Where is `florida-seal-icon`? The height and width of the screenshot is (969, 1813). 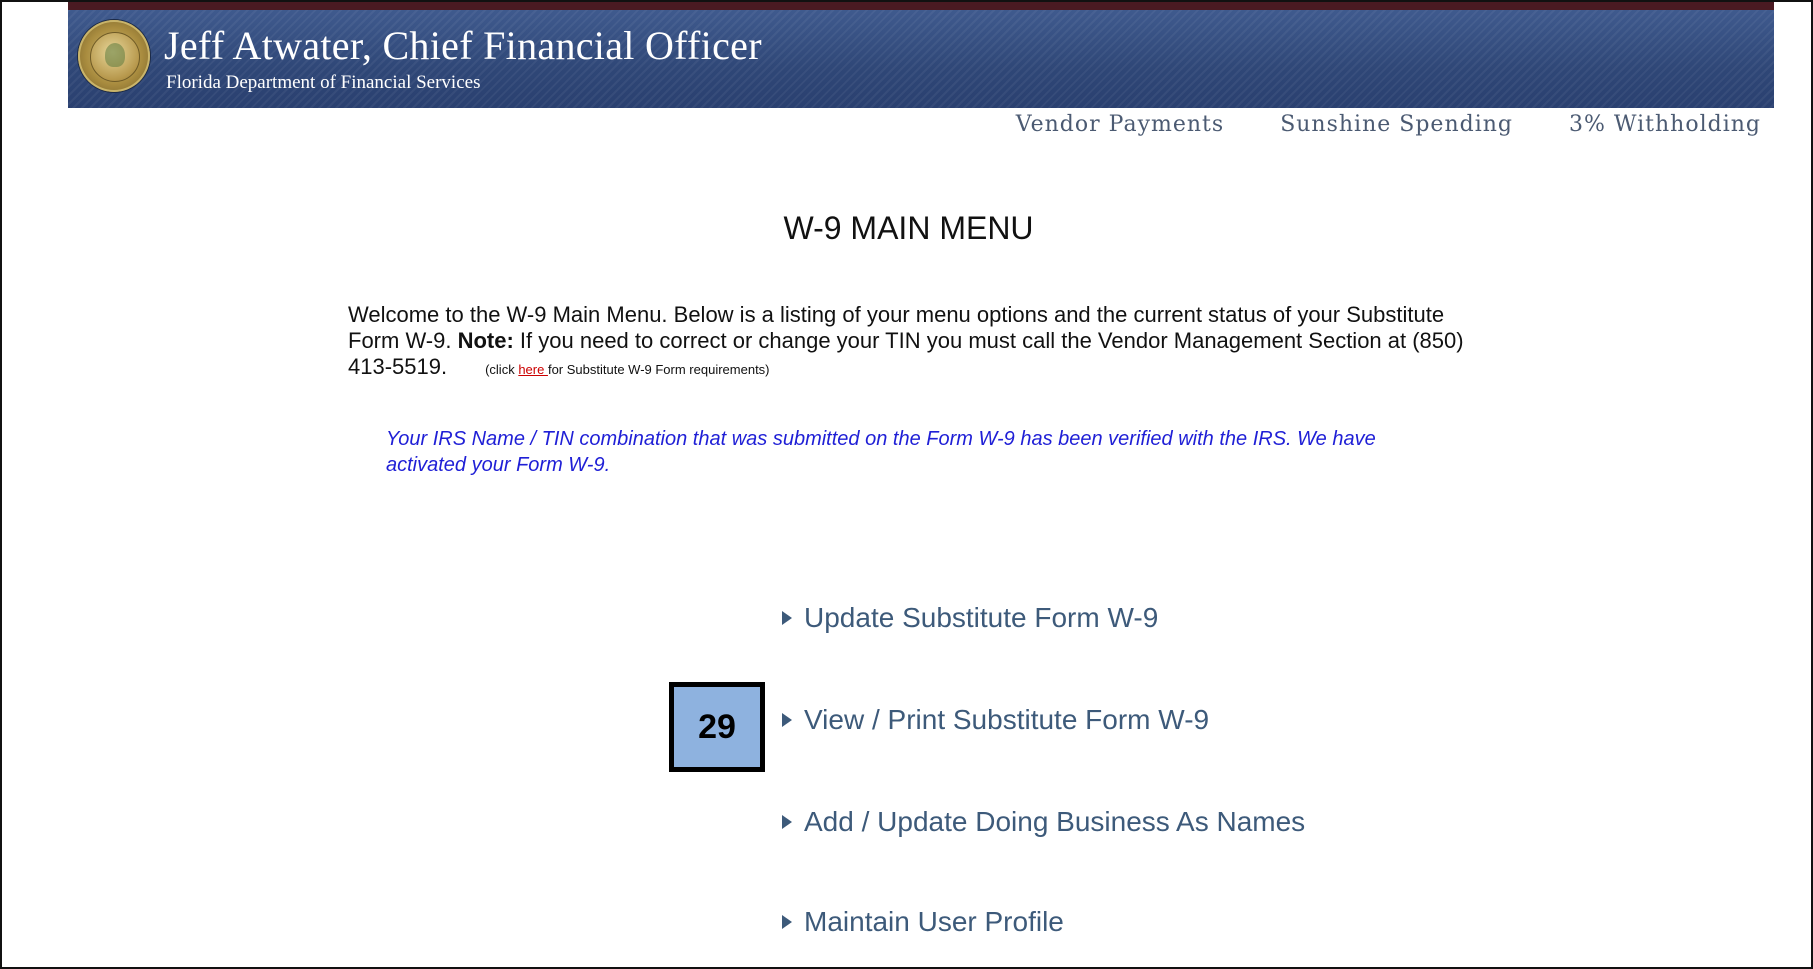 florida-seal-icon is located at coordinates (114, 56).